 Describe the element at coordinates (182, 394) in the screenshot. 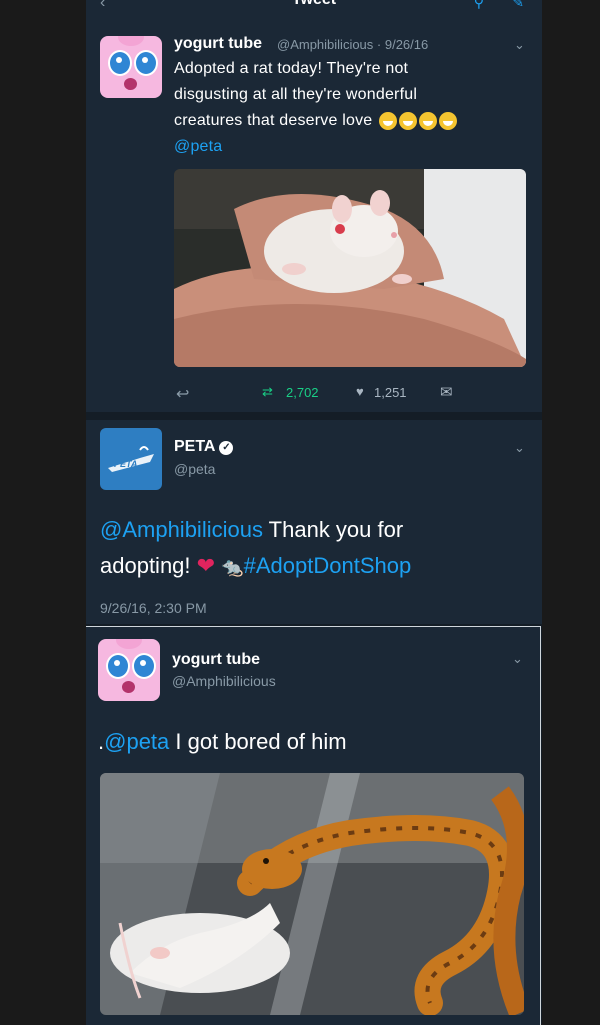

I see `reply-icon: ↩` at that location.